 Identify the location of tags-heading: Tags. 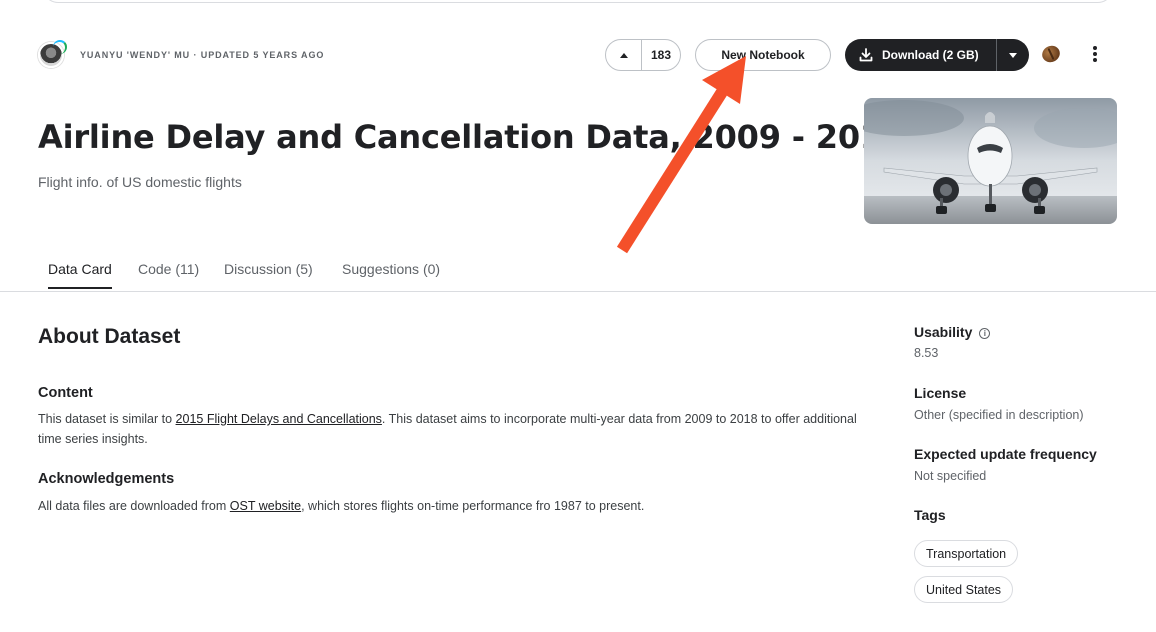
(930, 515).